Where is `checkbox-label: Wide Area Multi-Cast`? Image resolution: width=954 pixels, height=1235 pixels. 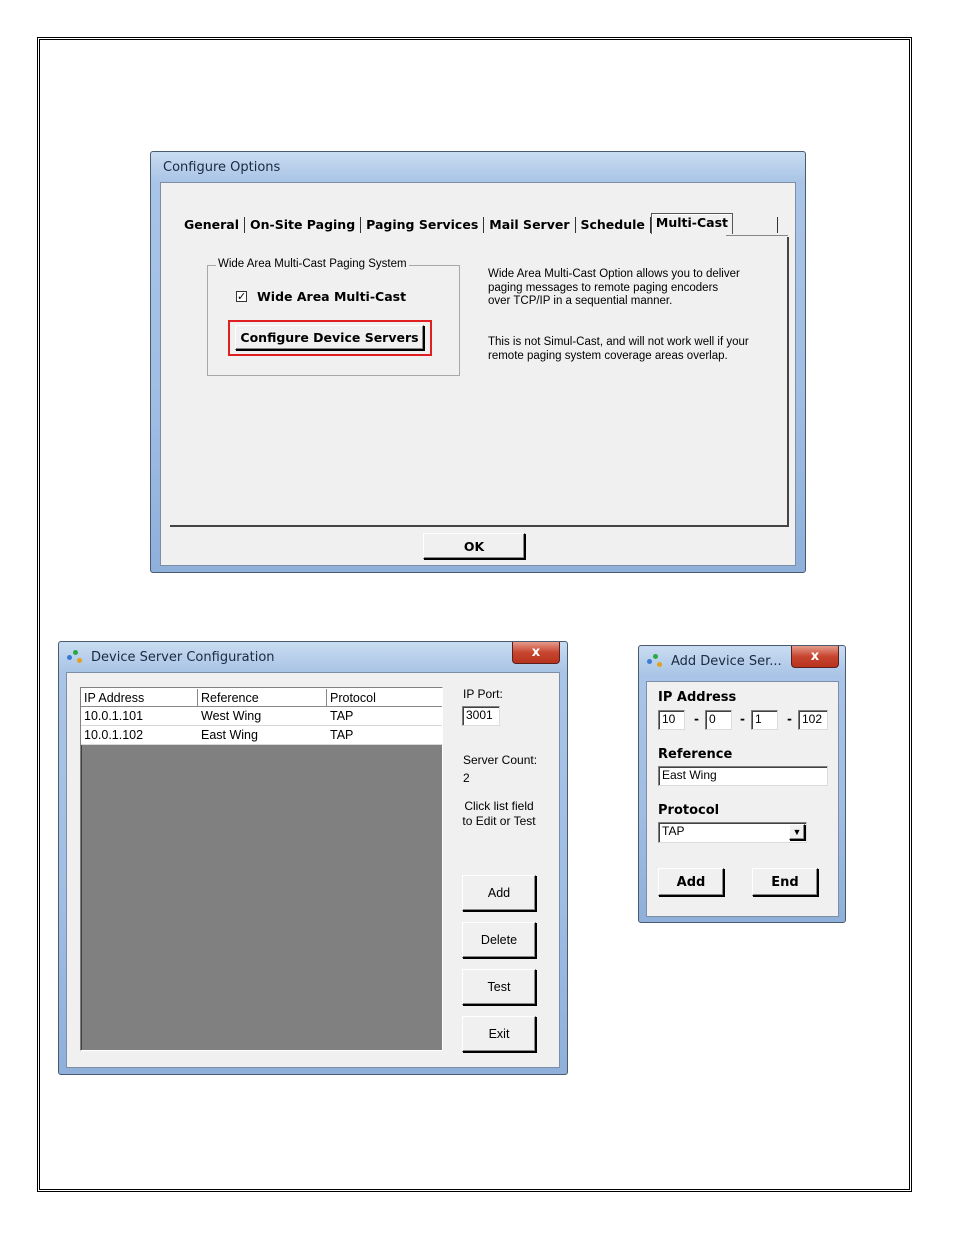 checkbox-label: Wide Area Multi-Cast is located at coordinates (332, 296).